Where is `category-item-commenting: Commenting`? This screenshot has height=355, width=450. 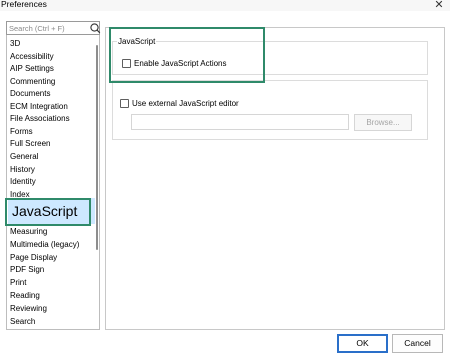 category-item-commenting: Commenting is located at coordinates (32, 82).